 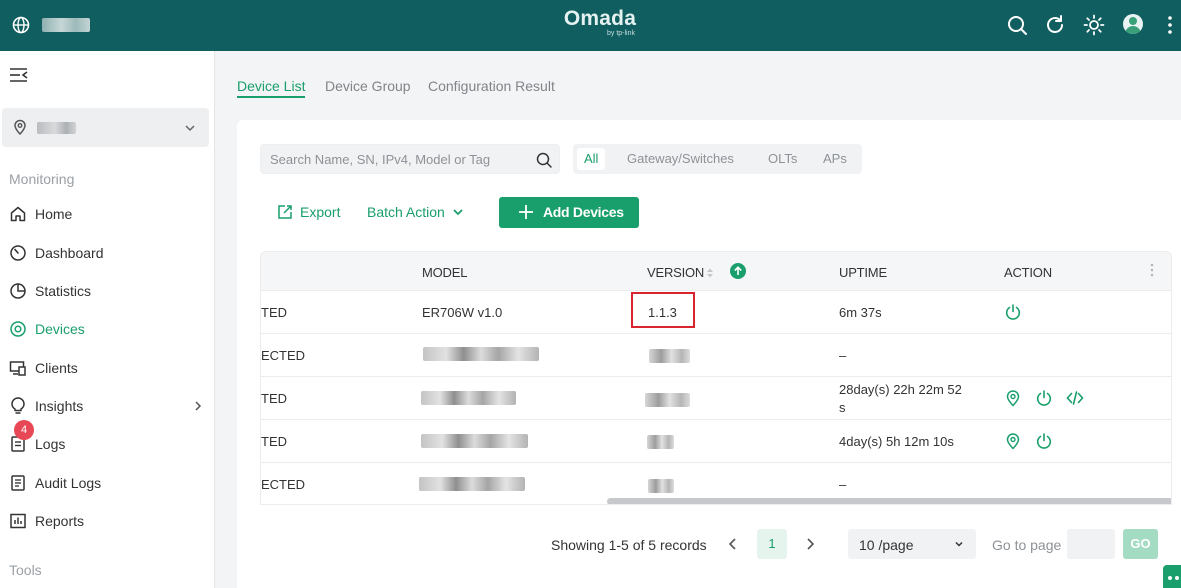 I want to click on home-icon, so click(x=18, y=214).